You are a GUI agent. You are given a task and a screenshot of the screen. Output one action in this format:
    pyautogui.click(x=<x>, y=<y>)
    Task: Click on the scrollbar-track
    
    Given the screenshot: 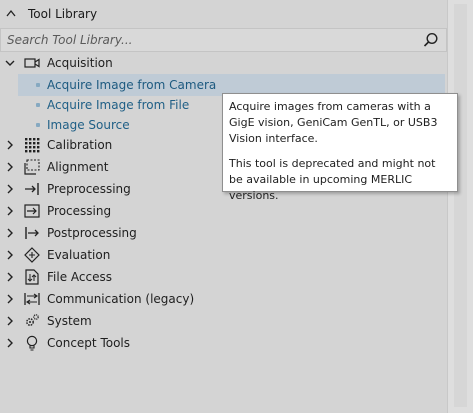 What is the action you would take?
    pyautogui.click(x=460, y=205)
    